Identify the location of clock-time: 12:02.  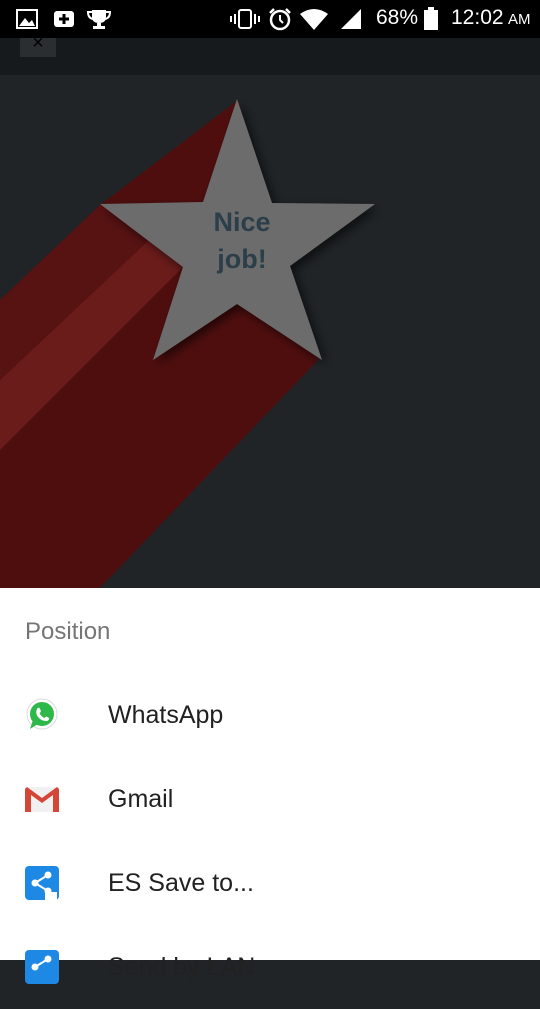
(477, 17).